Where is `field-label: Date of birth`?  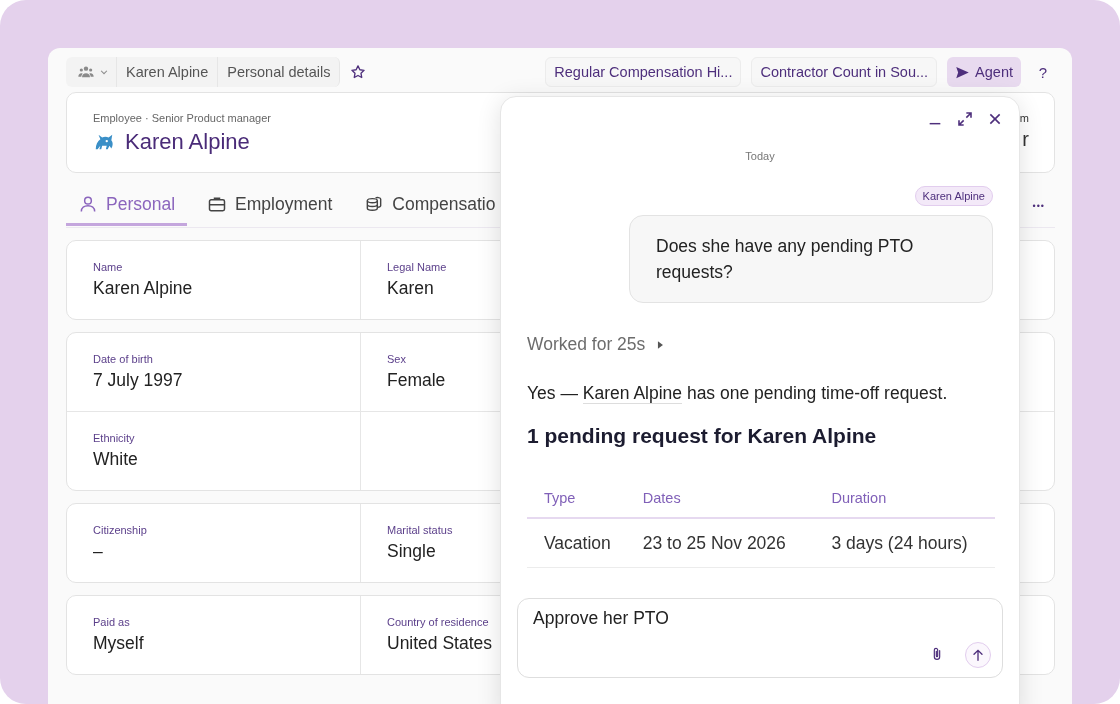 field-label: Date of birth is located at coordinates (123, 359).